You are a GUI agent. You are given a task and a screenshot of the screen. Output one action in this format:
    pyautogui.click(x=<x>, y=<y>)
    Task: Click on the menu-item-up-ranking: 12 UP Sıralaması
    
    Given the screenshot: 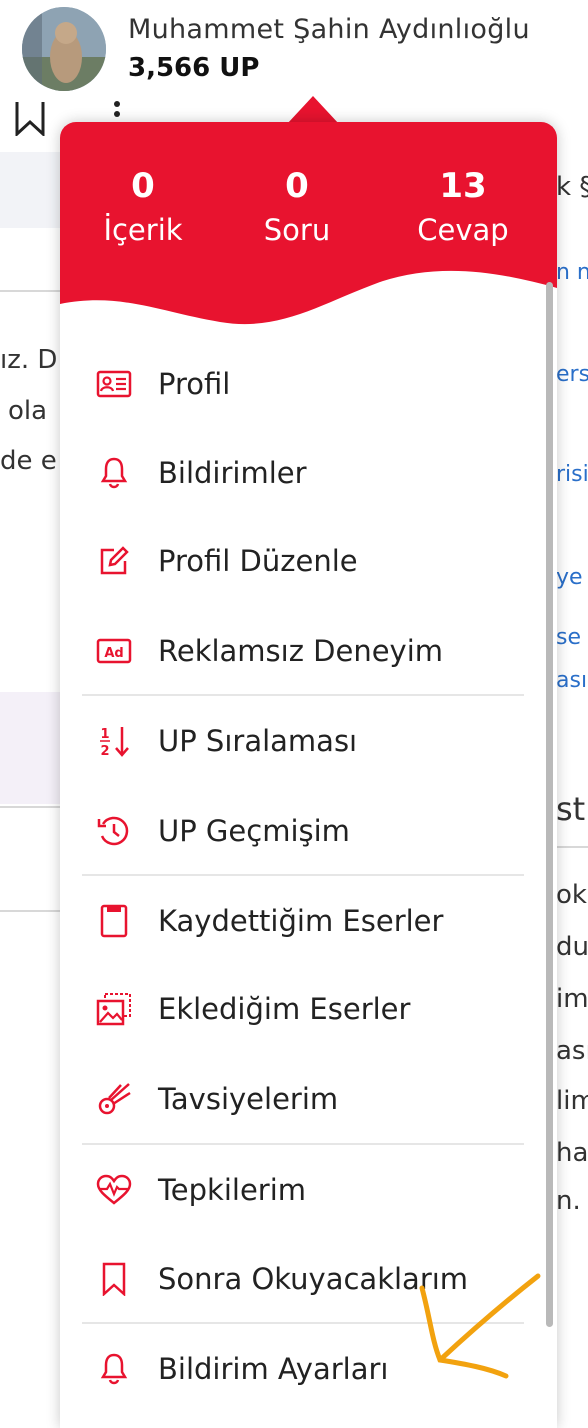 What is the action you would take?
    pyautogui.click(x=302, y=741)
    